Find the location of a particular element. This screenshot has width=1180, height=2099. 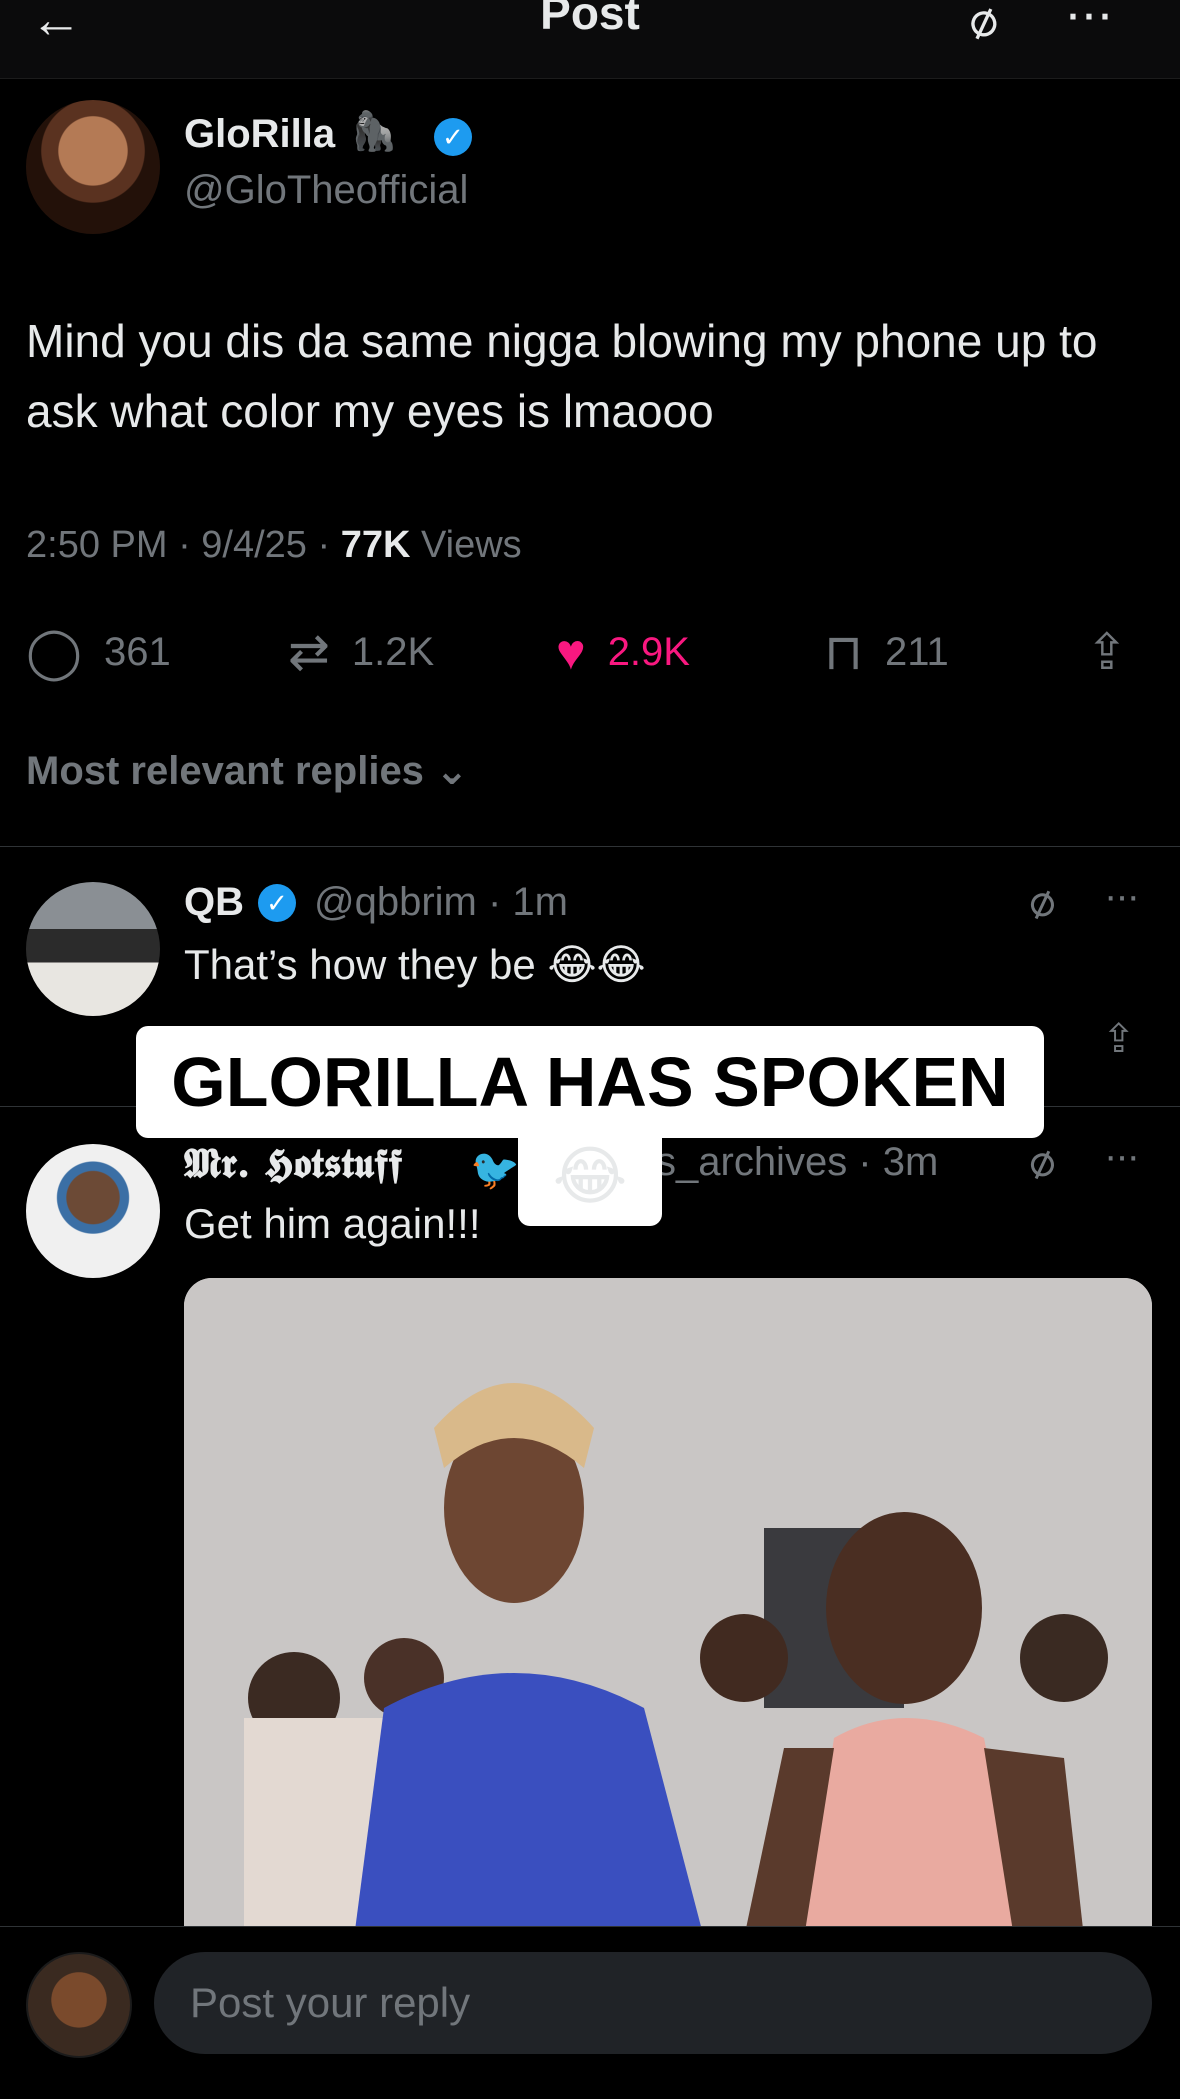

post-meta: 2:50 PM · 9/4/25 · 77K Views is located at coordinates (274, 545).